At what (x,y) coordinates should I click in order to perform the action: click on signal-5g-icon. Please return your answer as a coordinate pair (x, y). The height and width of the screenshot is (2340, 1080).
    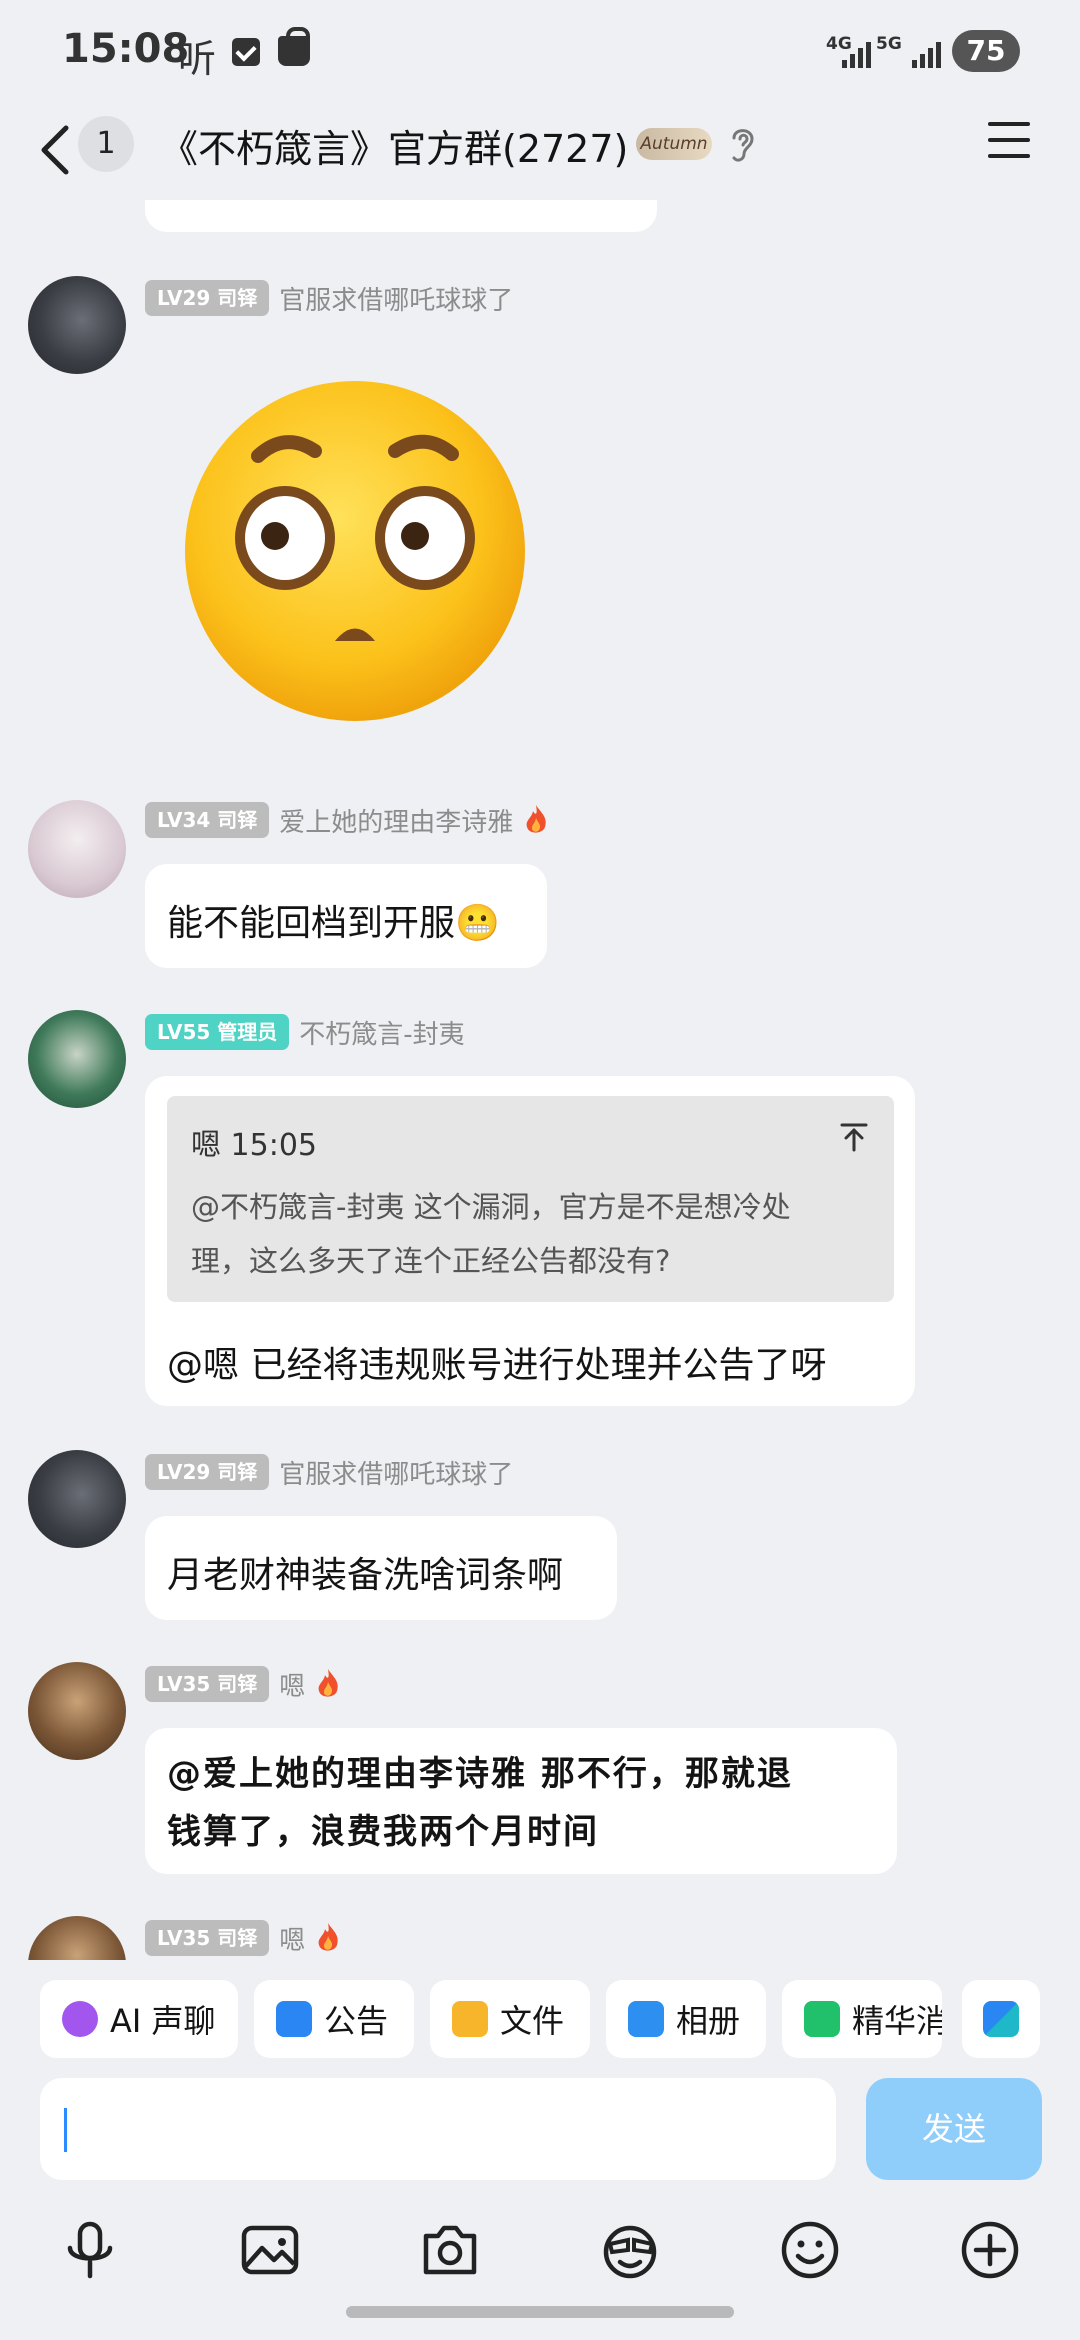
    Looking at the image, I should click on (926, 54).